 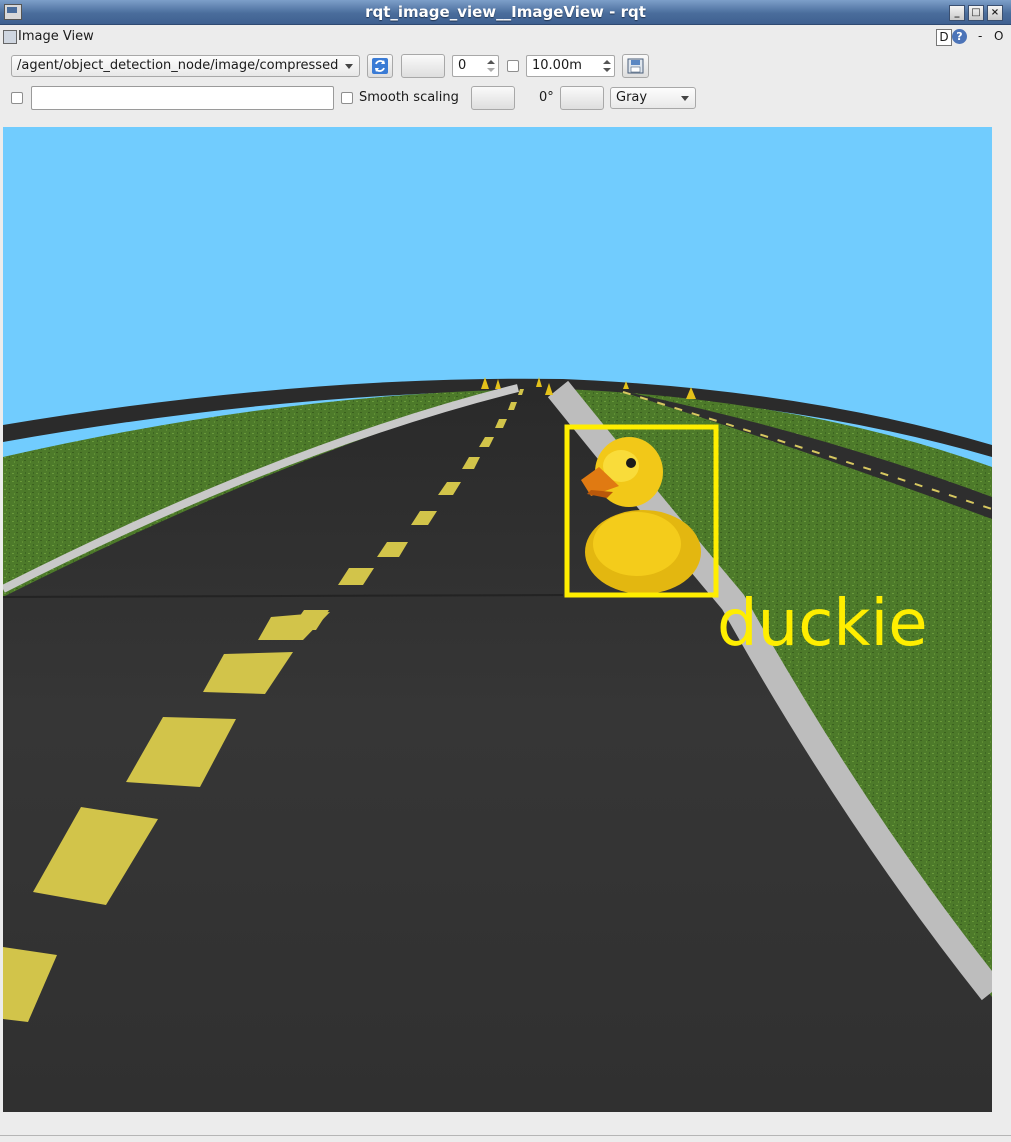 What do you see at coordinates (475, 66) in the screenshot?
I see `frame-spinbox: 0` at bounding box center [475, 66].